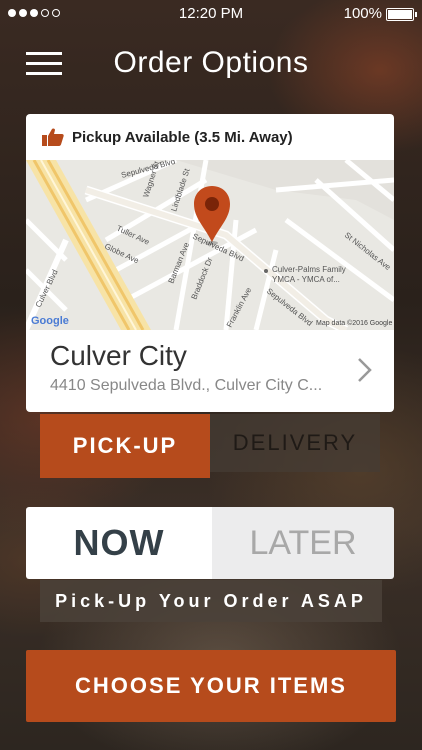 The height and width of the screenshot is (750, 422). Describe the element at coordinates (303, 543) in the screenshot. I see `later-button: LATER` at that location.